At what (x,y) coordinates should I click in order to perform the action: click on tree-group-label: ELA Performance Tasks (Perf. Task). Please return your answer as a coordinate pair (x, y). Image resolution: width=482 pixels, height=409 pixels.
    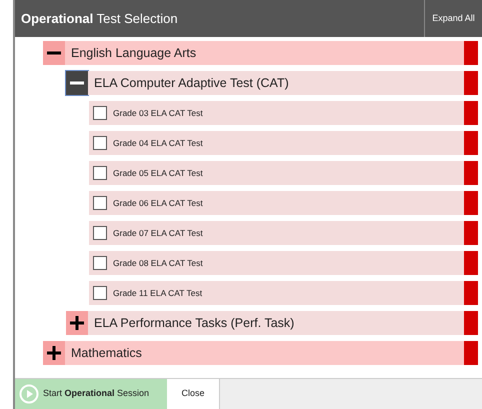
    Looking at the image, I should click on (276, 323).